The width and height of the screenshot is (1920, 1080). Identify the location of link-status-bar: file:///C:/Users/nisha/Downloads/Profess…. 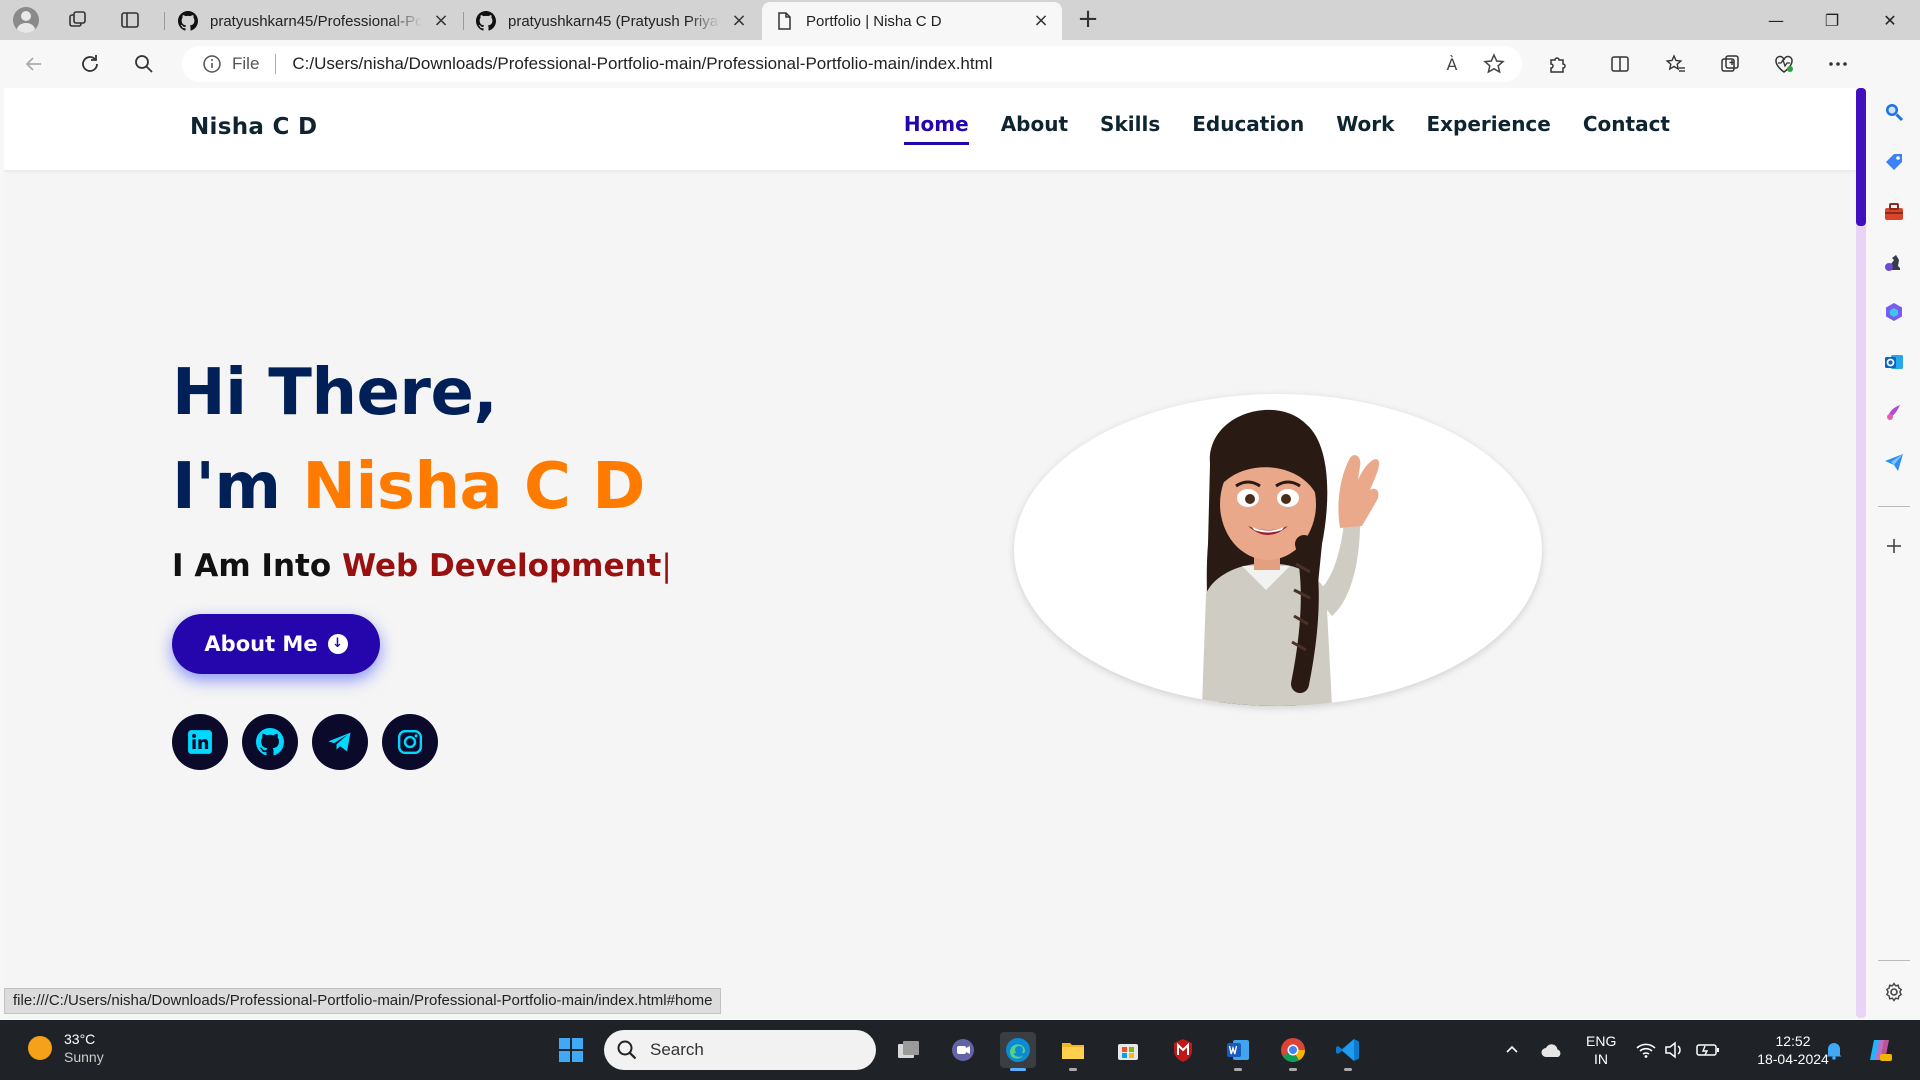
(363, 1001).